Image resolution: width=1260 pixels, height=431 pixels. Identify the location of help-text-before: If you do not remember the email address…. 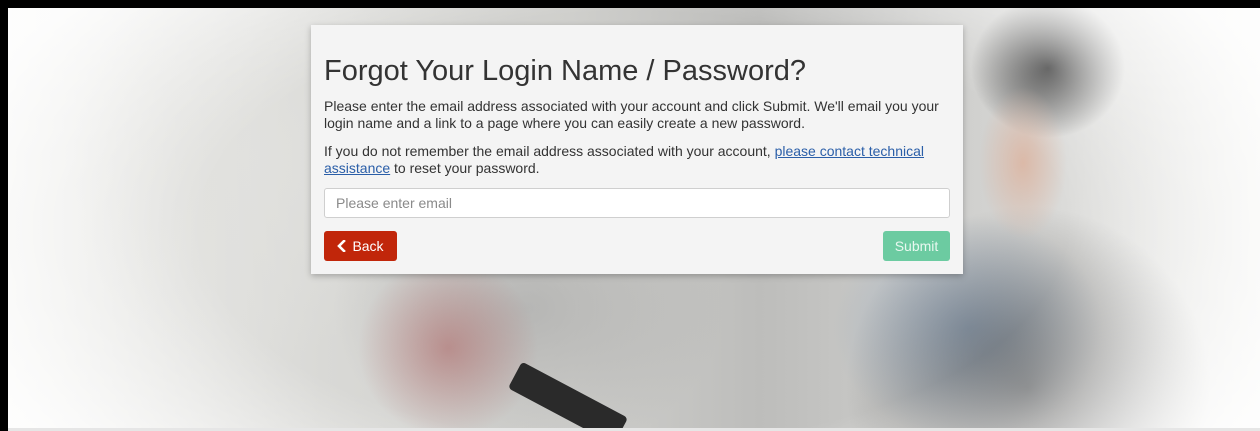
(549, 151).